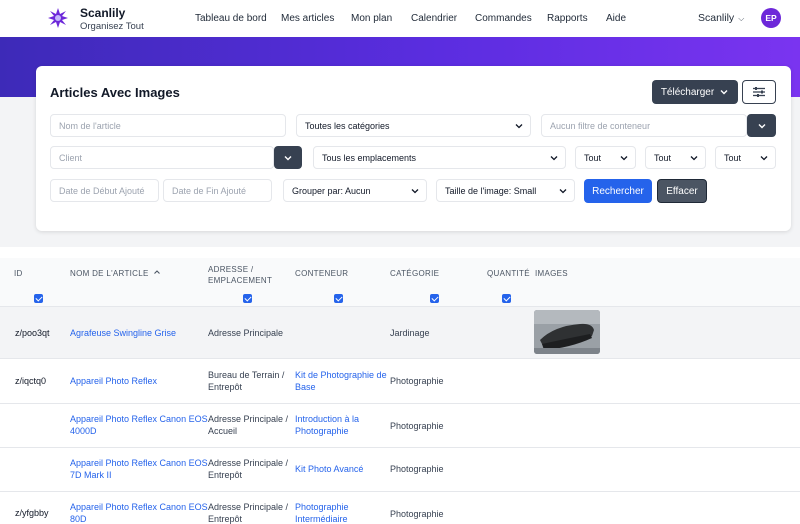 The height and width of the screenshot is (524, 800). What do you see at coordinates (217, 190) in the screenshot?
I see `end-date-input: Date de Fin Ajouté` at bounding box center [217, 190].